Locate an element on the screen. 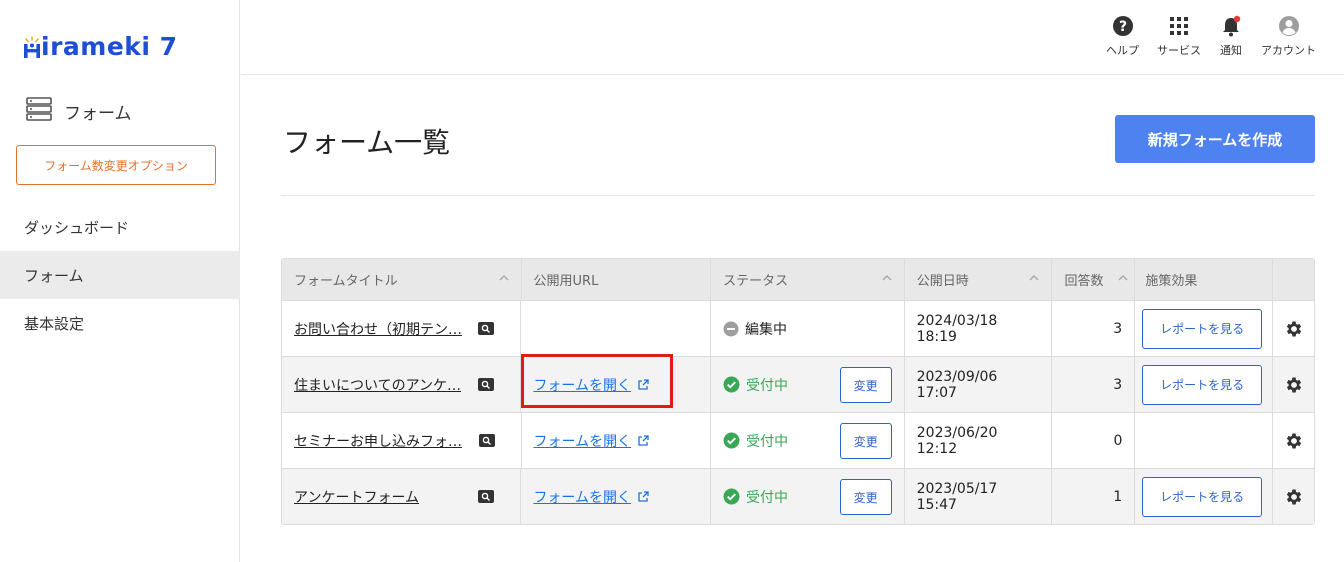 The image size is (1344, 562). url-cell is located at coordinates (615, 328).